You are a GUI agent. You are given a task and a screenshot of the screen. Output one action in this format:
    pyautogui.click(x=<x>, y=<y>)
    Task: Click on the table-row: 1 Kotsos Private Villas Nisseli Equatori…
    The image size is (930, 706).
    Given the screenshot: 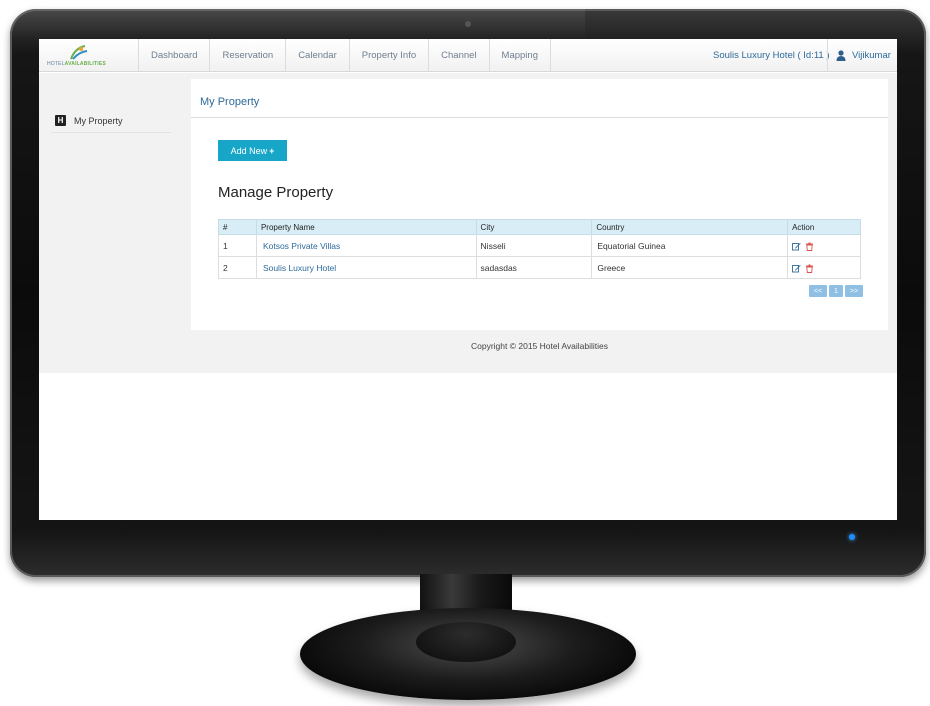 What is the action you would take?
    pyautogui.click(x=539, y=245)
    